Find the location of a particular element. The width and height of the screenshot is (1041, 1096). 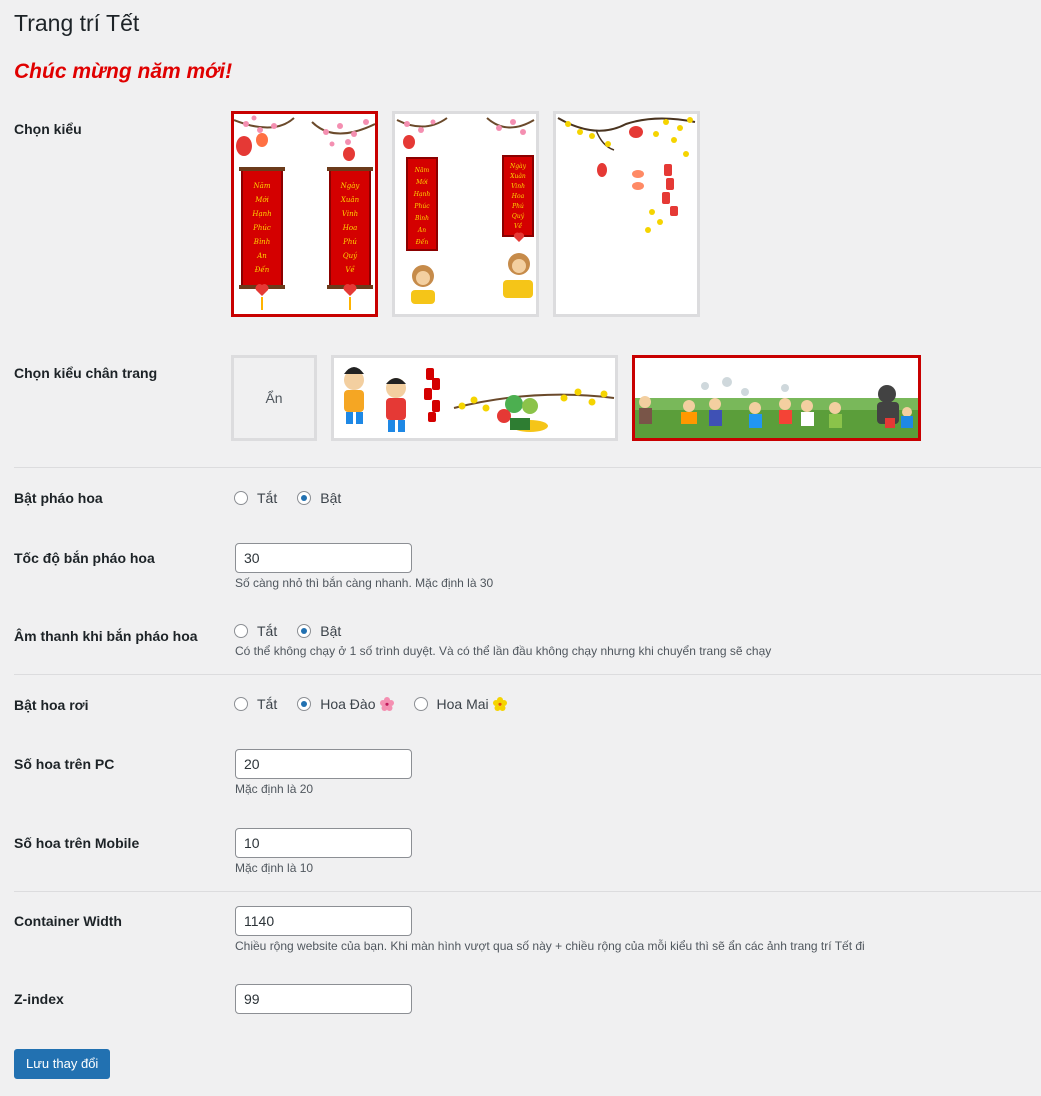

footer-picker-label: Chọn kiểu chân trang is located at coordinates (86, 373).